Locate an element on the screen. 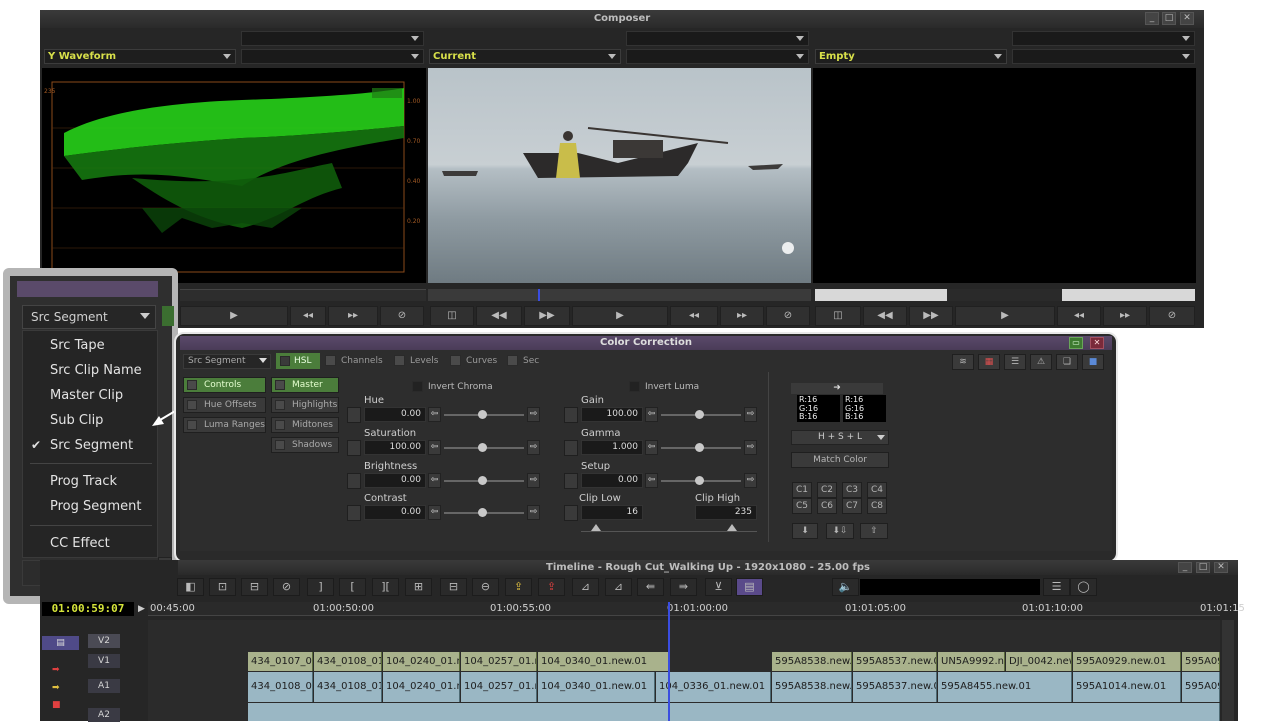  v1-clip: 104_0240_01.ne is located at coordinates (421, 661).